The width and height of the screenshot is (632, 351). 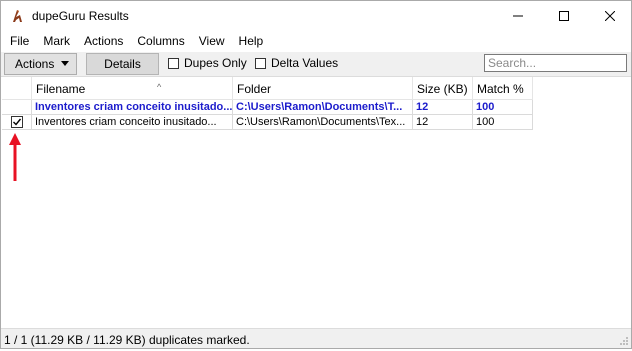 What do you see at coordinates (18, 41) in the screenshot?
I see `menu-file: File` at bounding box center [18, 41].